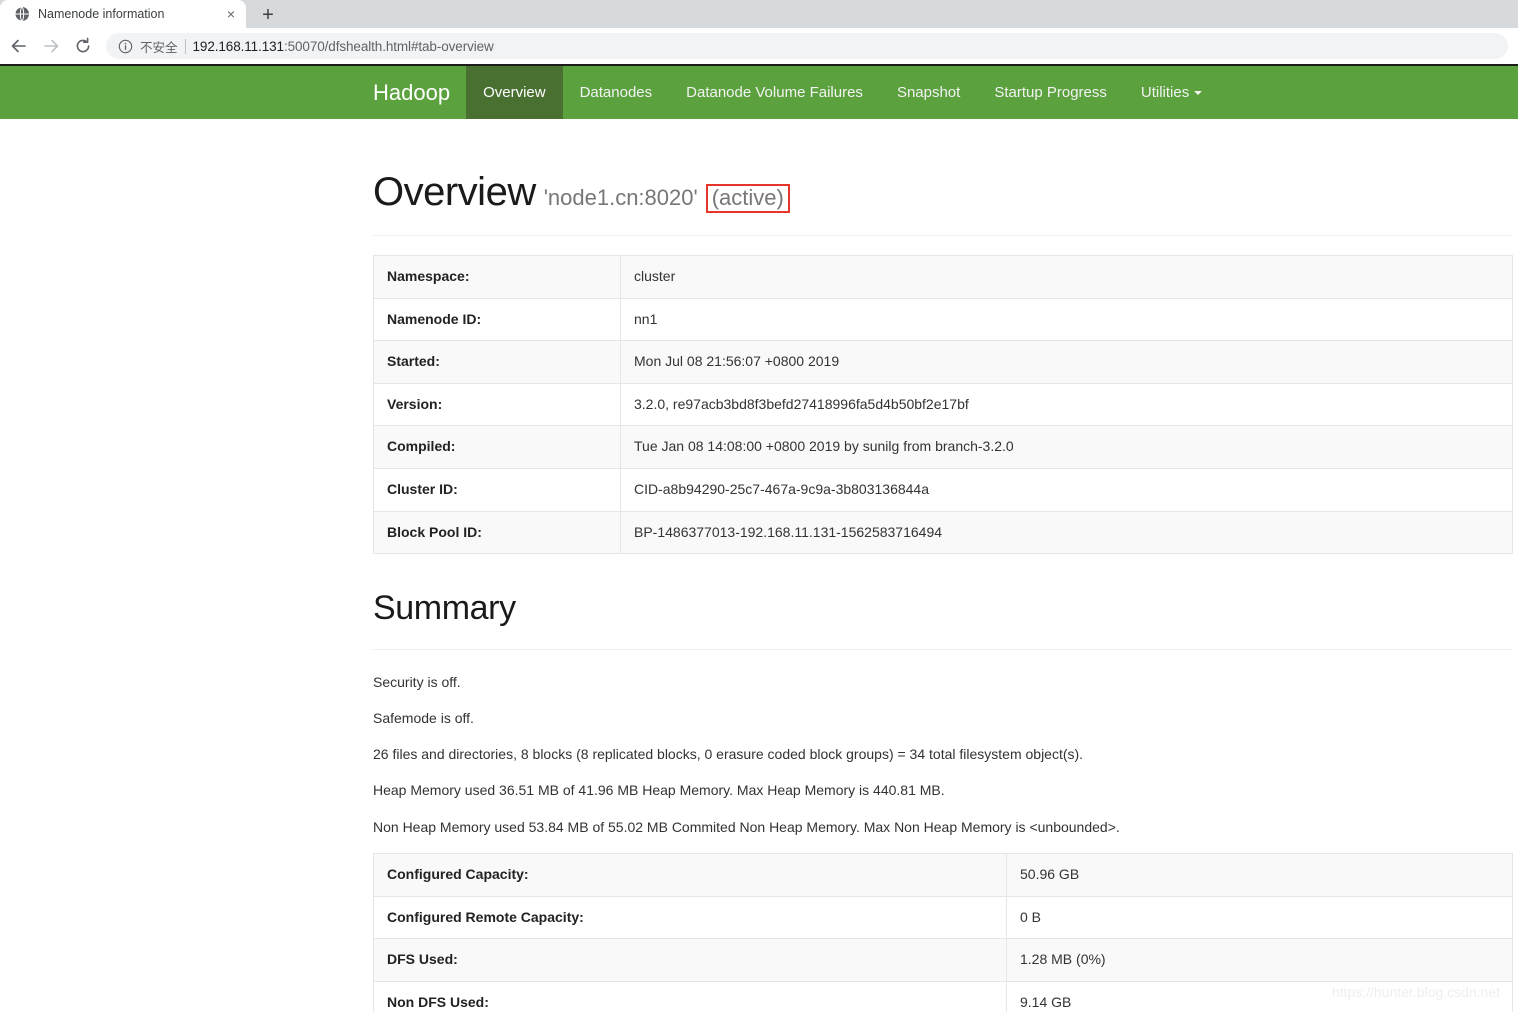  Describe the element at coordinates (1259, 875) in the screenshot. I see `row-value: 50.96 GB` at that location.